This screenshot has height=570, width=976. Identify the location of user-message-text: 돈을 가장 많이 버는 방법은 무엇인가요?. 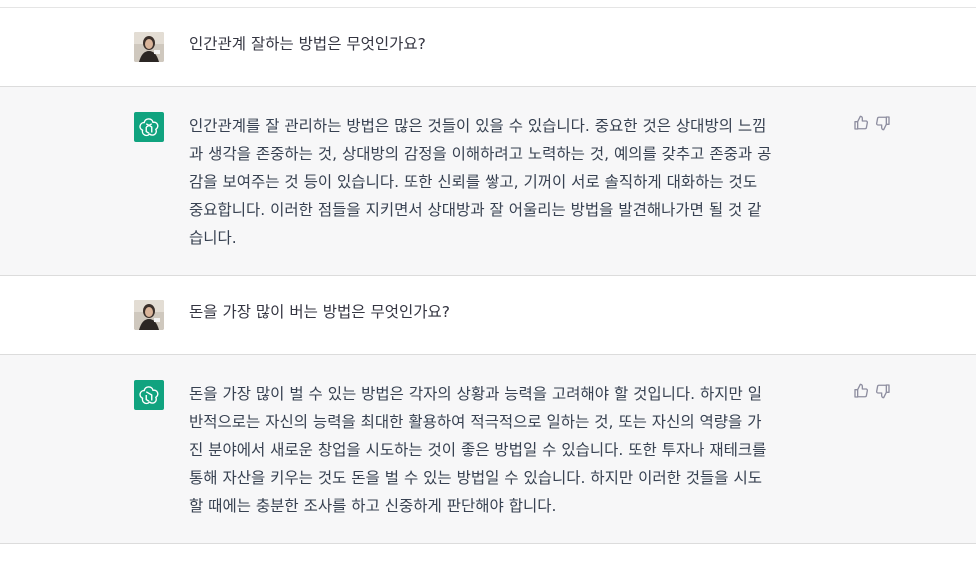
(320, 312).